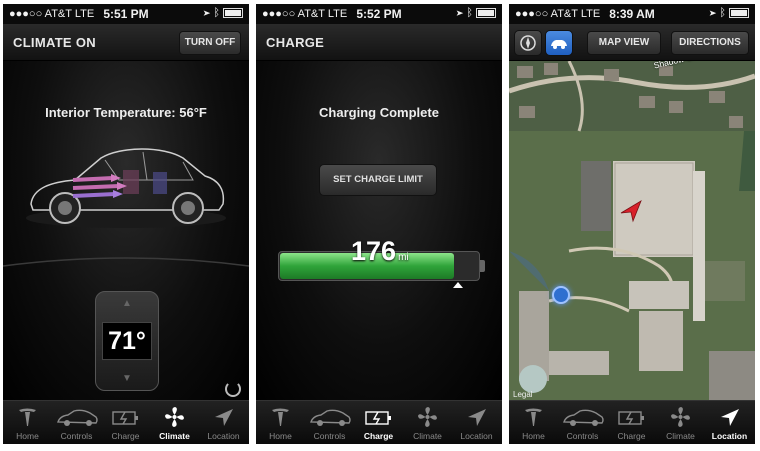  I want to click on compass-button, so click(528, 43).